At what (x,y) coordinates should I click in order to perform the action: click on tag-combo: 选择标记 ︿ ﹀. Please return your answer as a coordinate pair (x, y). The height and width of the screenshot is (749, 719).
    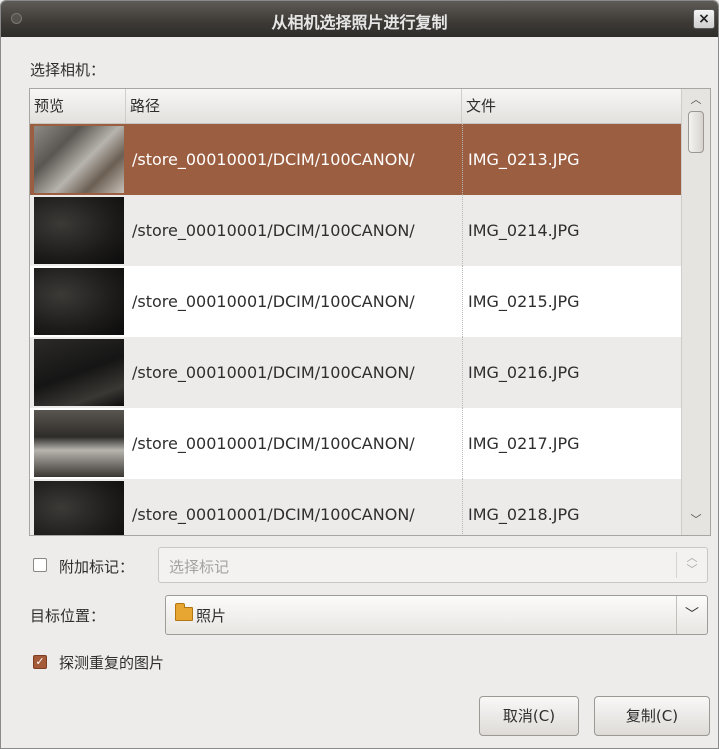
    Looking at the image, I should click on (433, 565).